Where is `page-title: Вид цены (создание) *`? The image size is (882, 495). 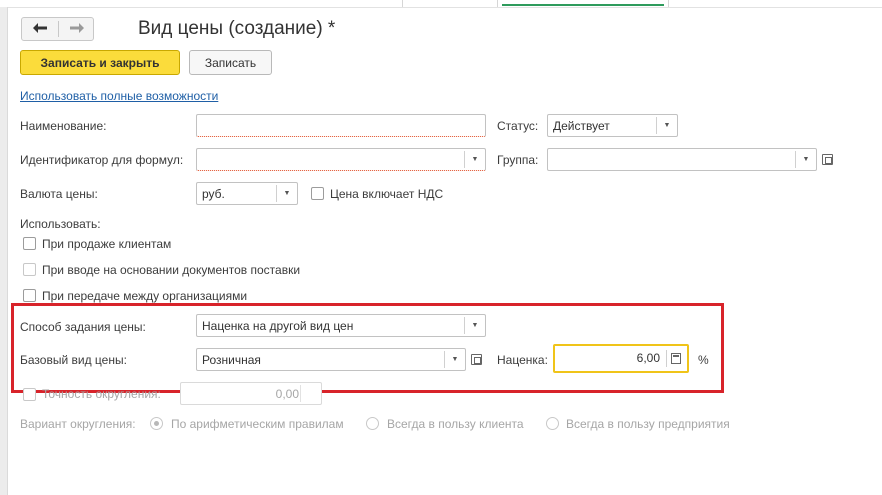
page-title: Вид цены (создание) * is located at coordinates (237, 28).